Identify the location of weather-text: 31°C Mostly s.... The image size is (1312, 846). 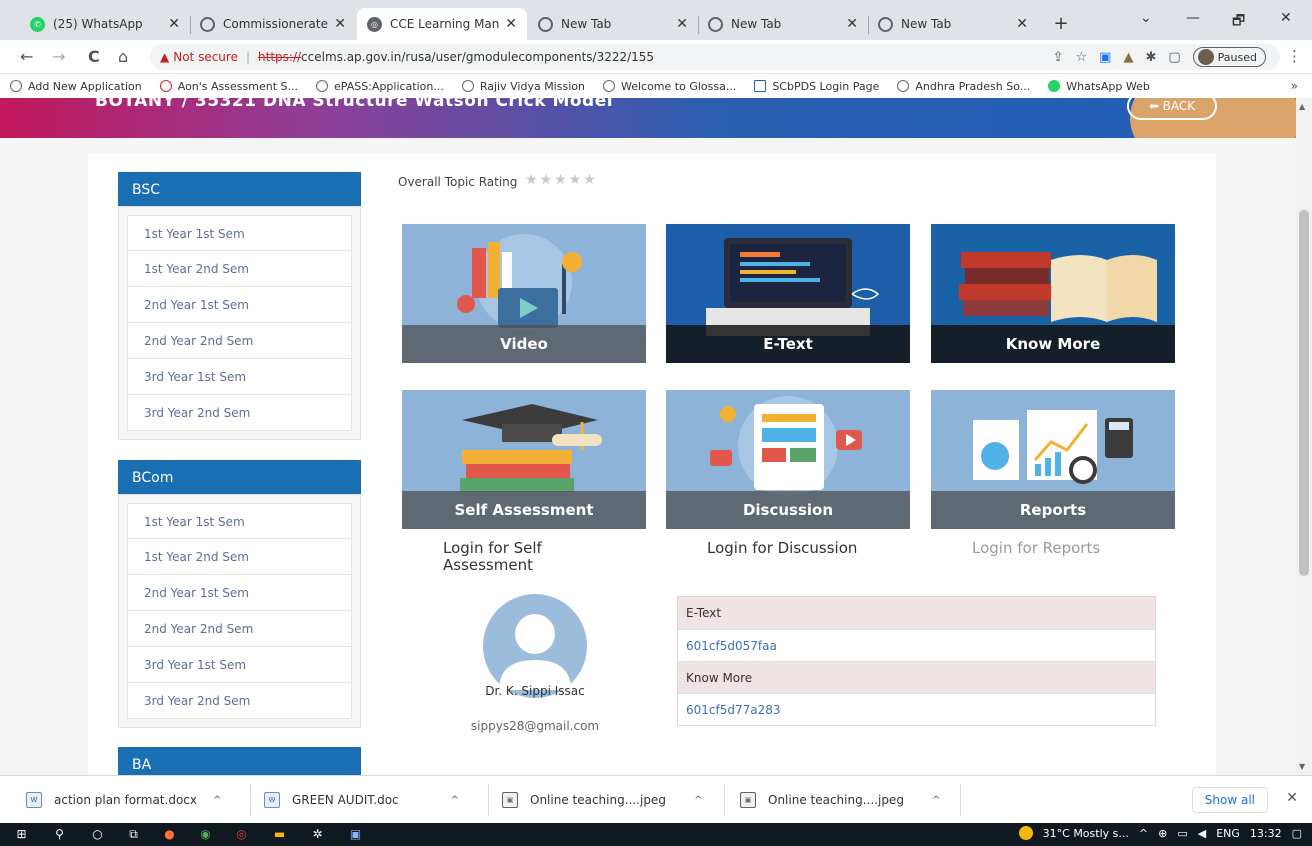
(1086, 833).